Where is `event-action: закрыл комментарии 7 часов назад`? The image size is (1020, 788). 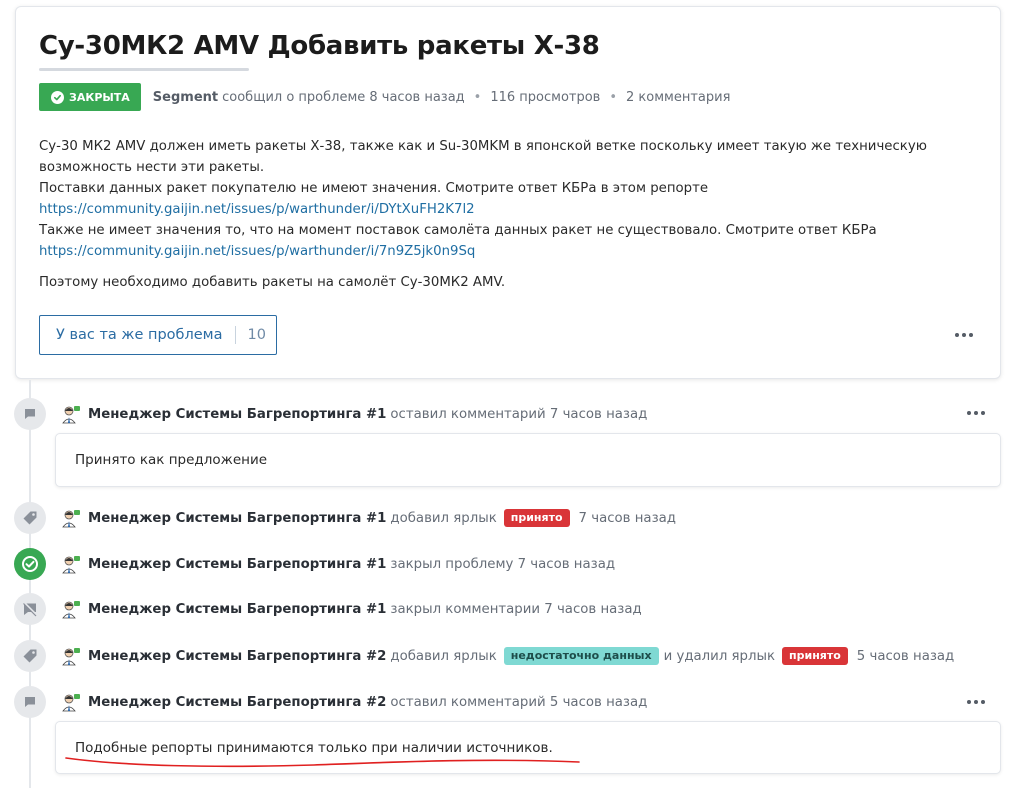
event-action: закрыл комментарии 7 часов назад is located at coordinates (516, 609).